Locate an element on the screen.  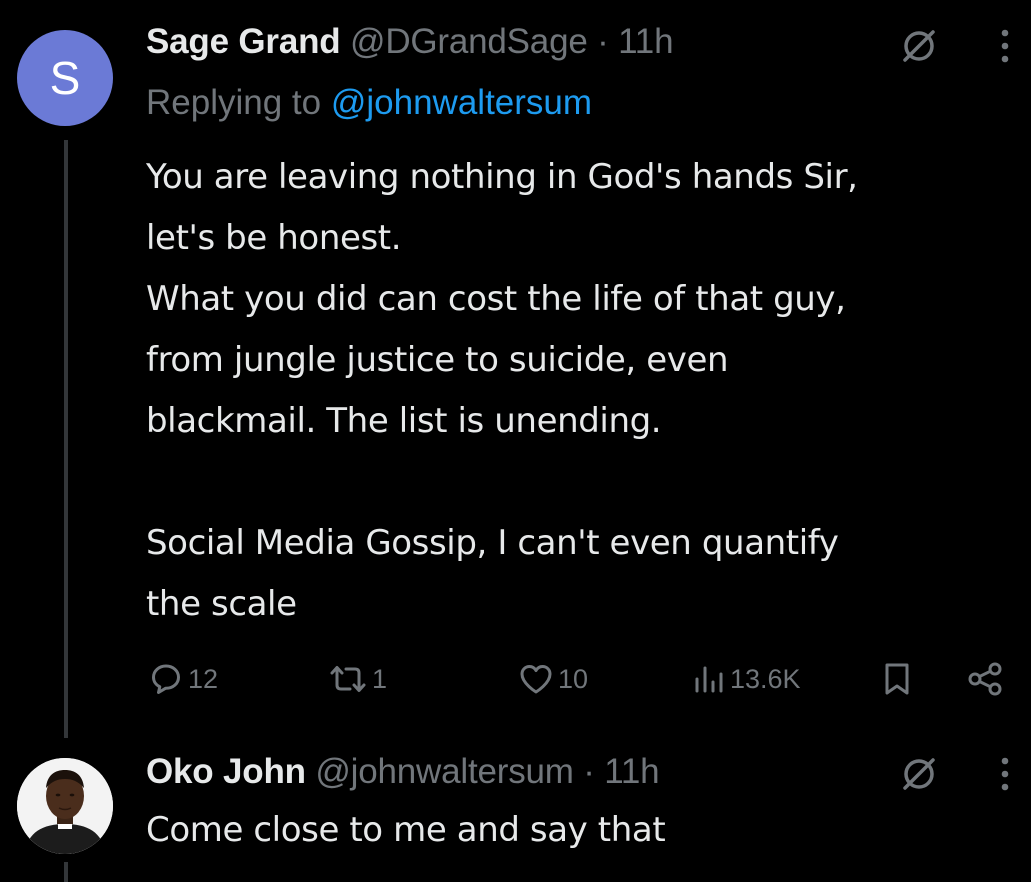
avatar: S is located at coordinates (65, 78).